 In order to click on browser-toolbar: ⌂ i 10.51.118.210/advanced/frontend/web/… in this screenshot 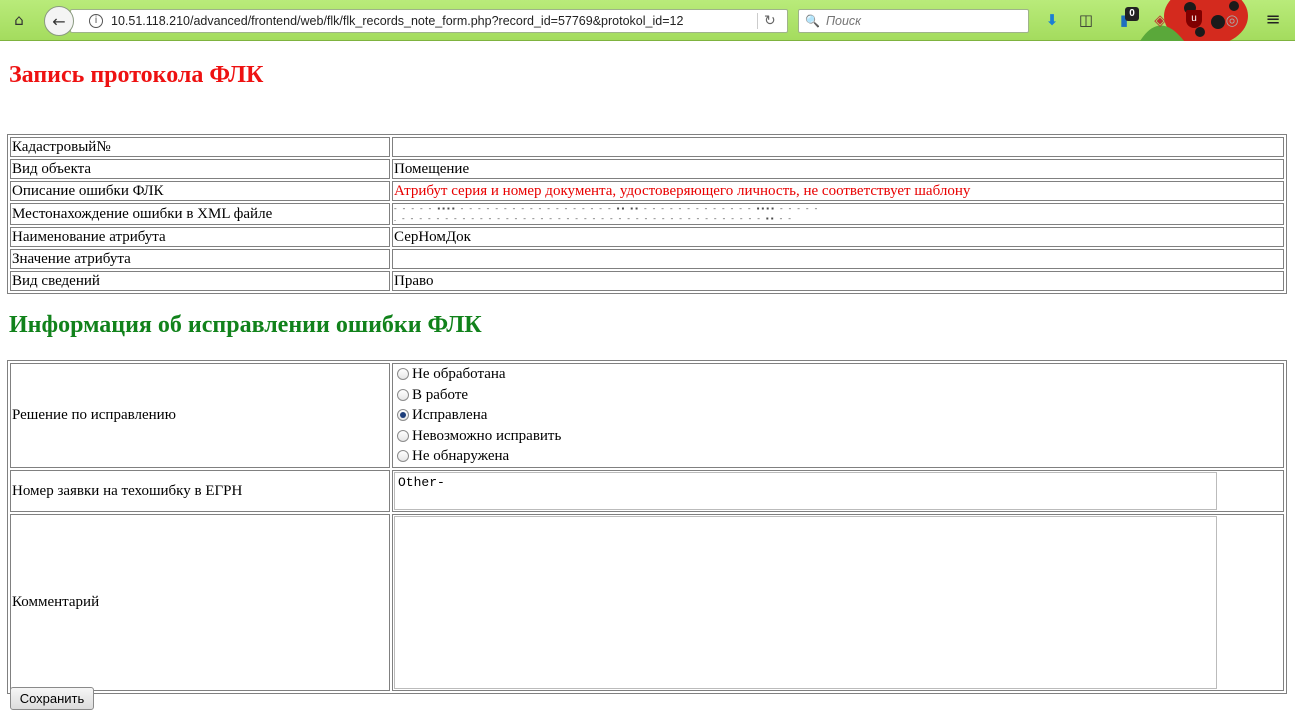, I will do `click(647, 20)`.